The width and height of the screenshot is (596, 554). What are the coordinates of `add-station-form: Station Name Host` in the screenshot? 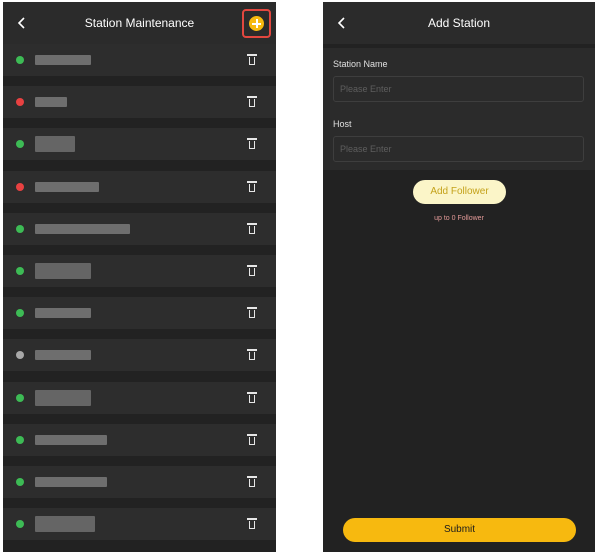 It's located at (459, 109).